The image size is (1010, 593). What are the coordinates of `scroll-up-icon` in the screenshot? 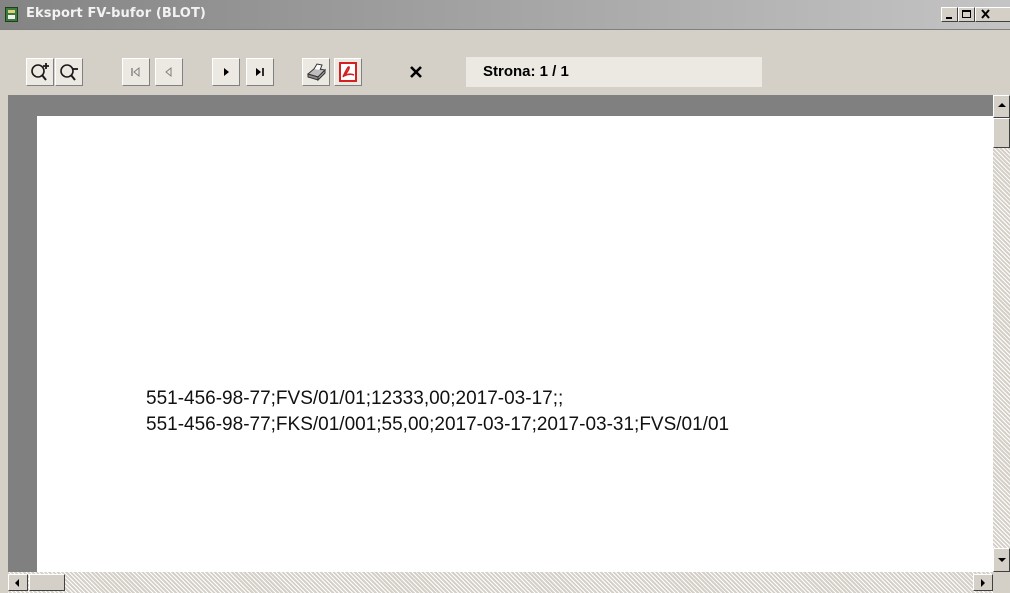 It's located at (1002, 105).